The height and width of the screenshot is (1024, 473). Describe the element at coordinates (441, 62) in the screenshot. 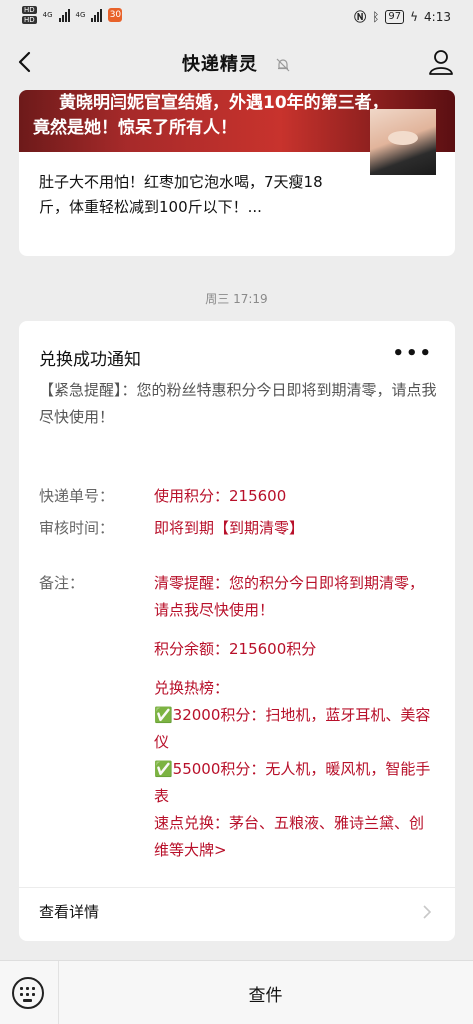

I see `profile-icon` at that location.